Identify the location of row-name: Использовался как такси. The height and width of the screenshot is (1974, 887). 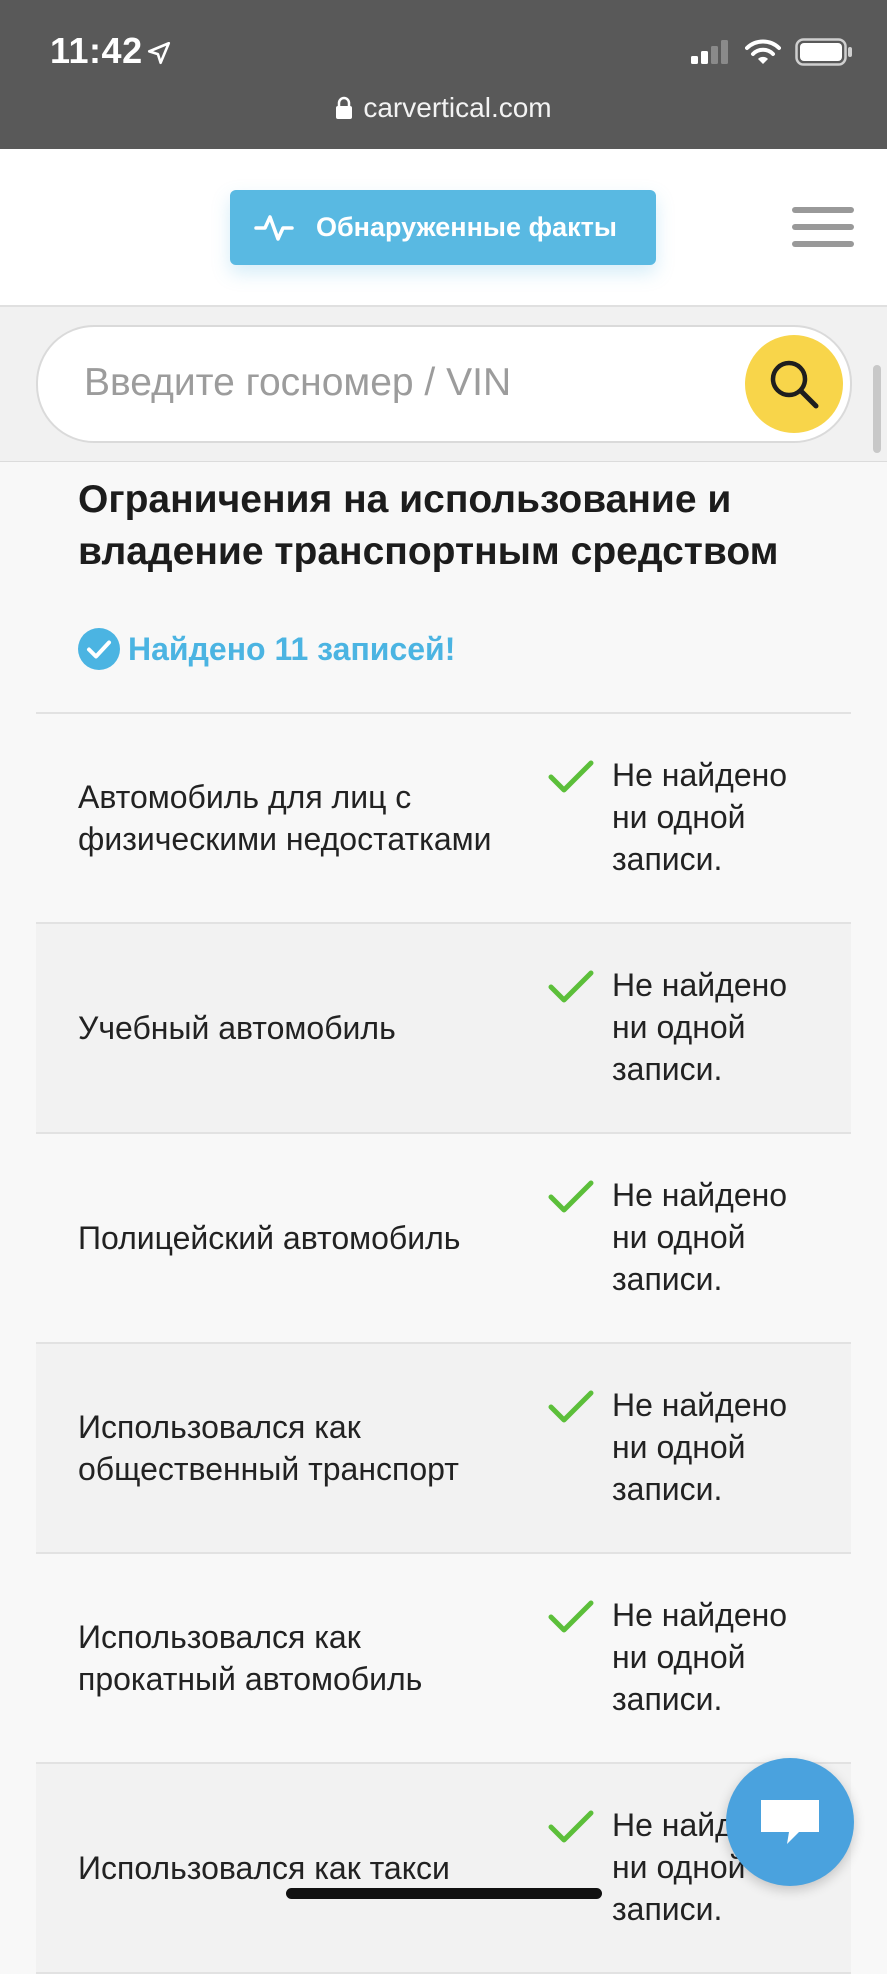
(264, 1868).